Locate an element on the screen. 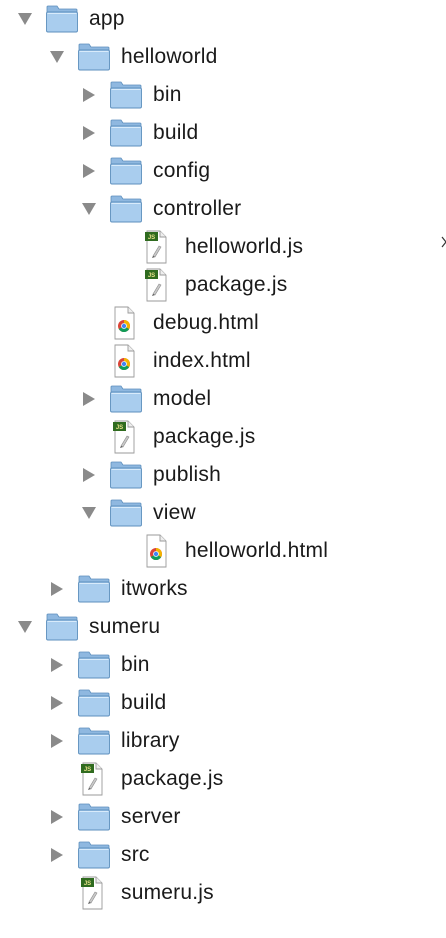 This screenshot has height=938, width=446. tree-row-folder: config is located at coordinates (223, 171).